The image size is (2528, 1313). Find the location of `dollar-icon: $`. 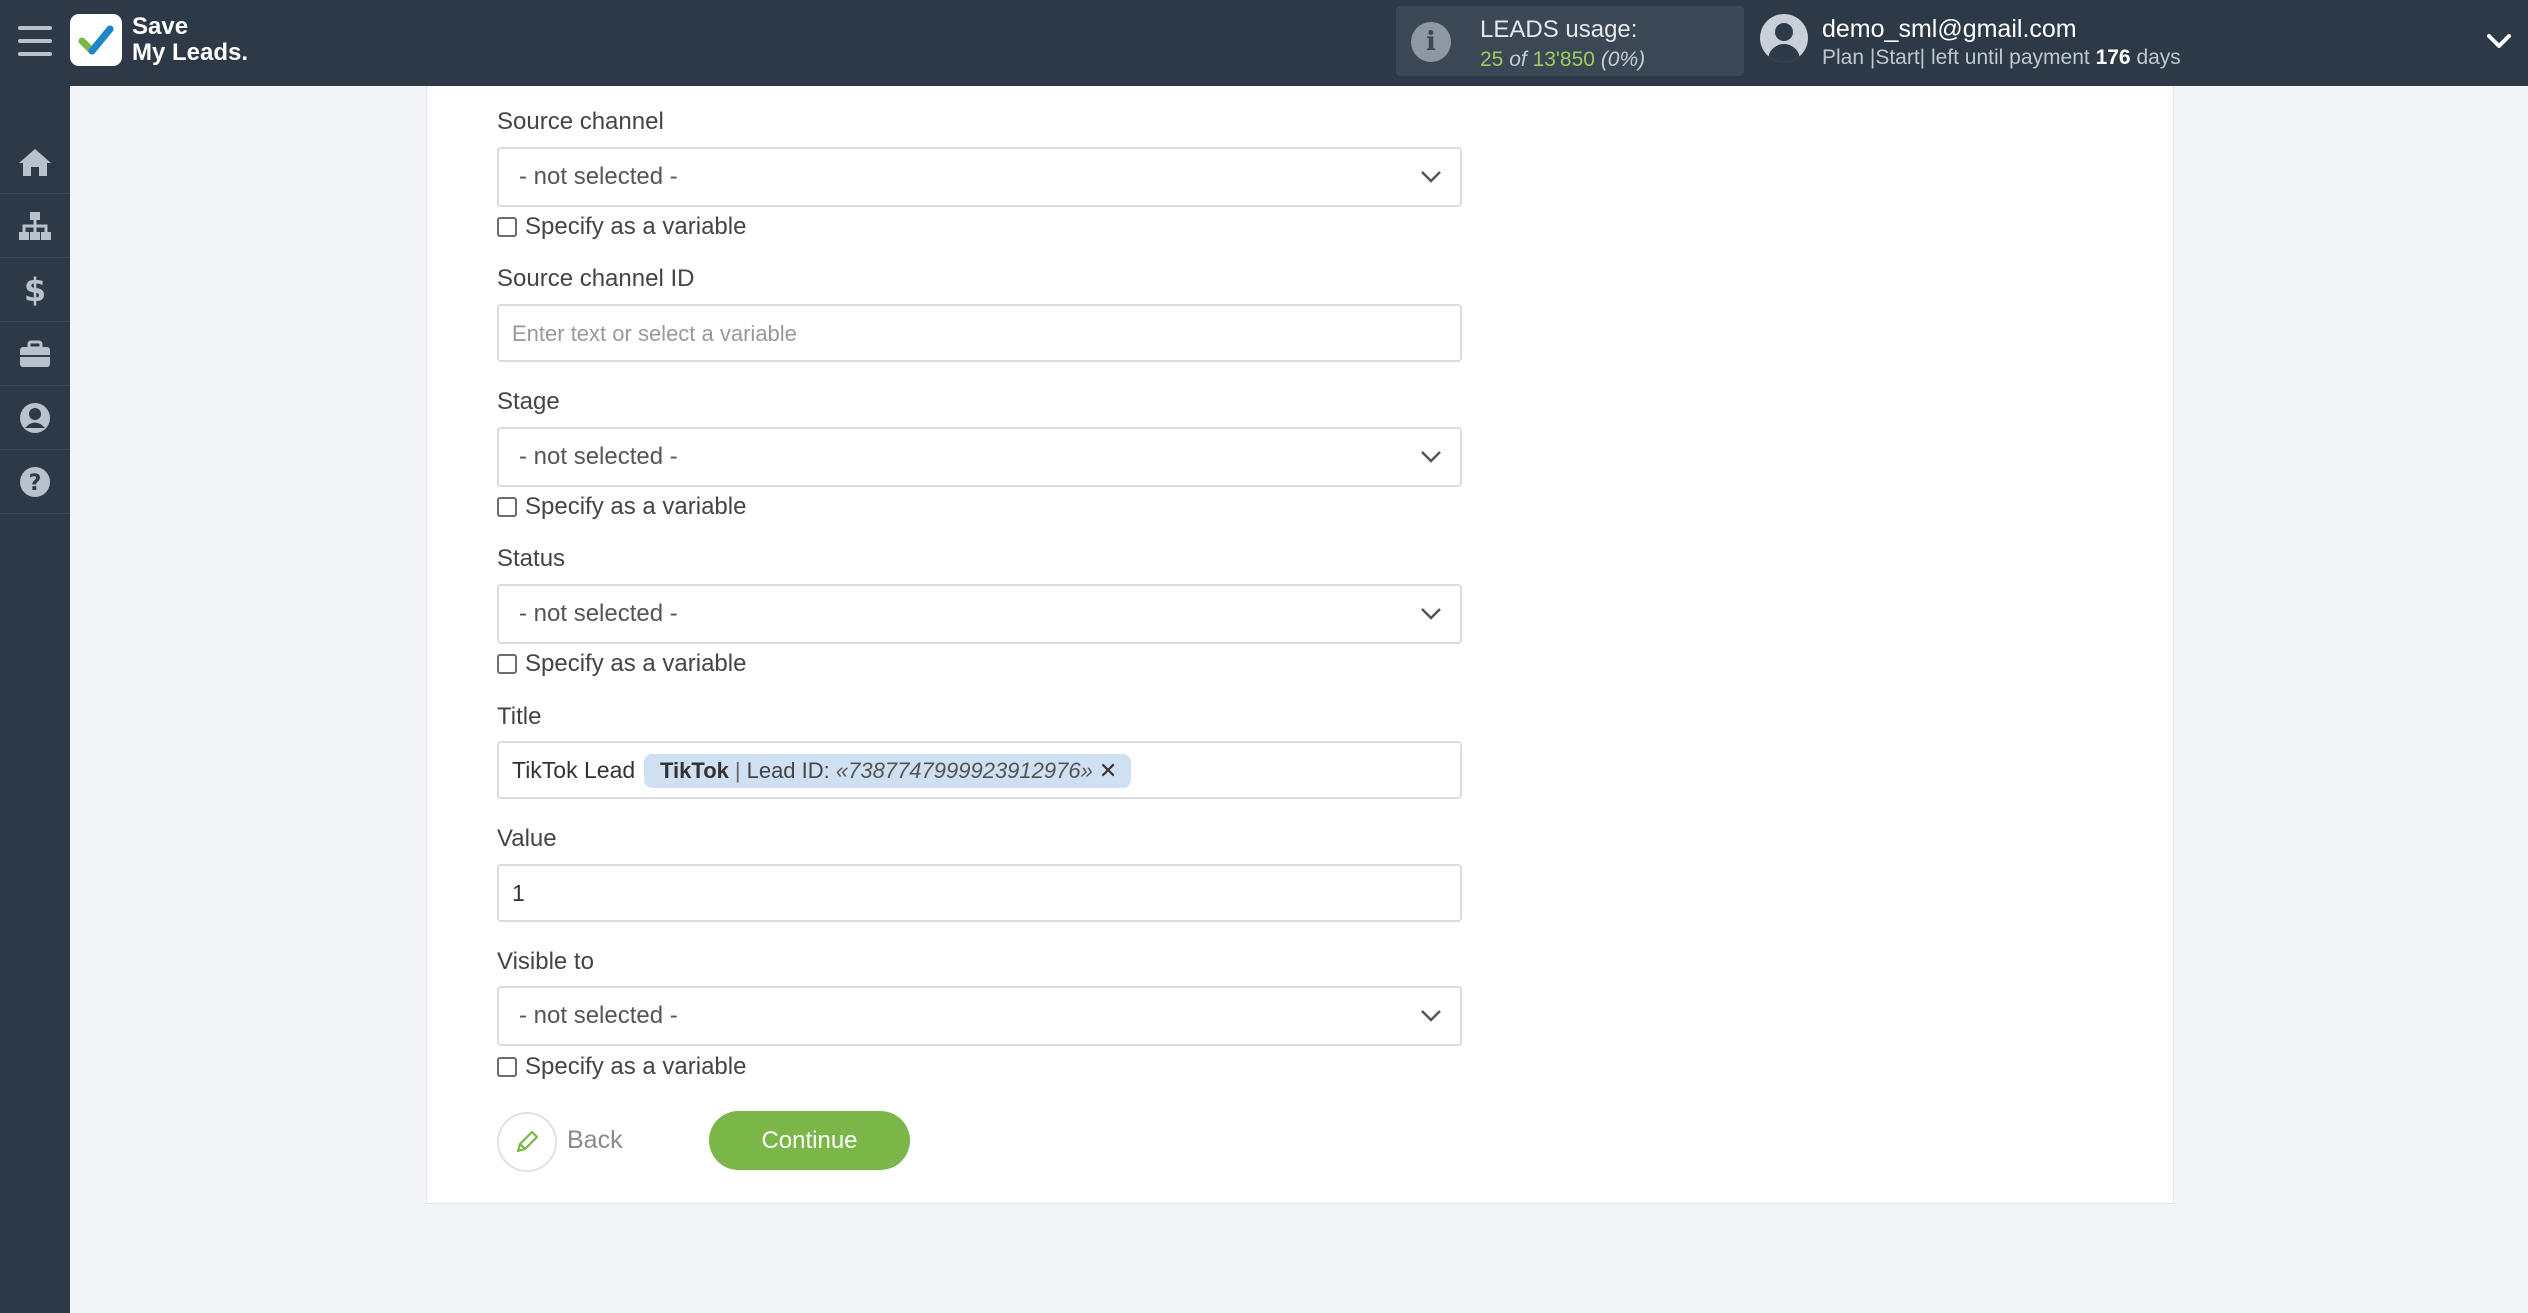

dollar-icon: $ is located at coordinates (35, 290).